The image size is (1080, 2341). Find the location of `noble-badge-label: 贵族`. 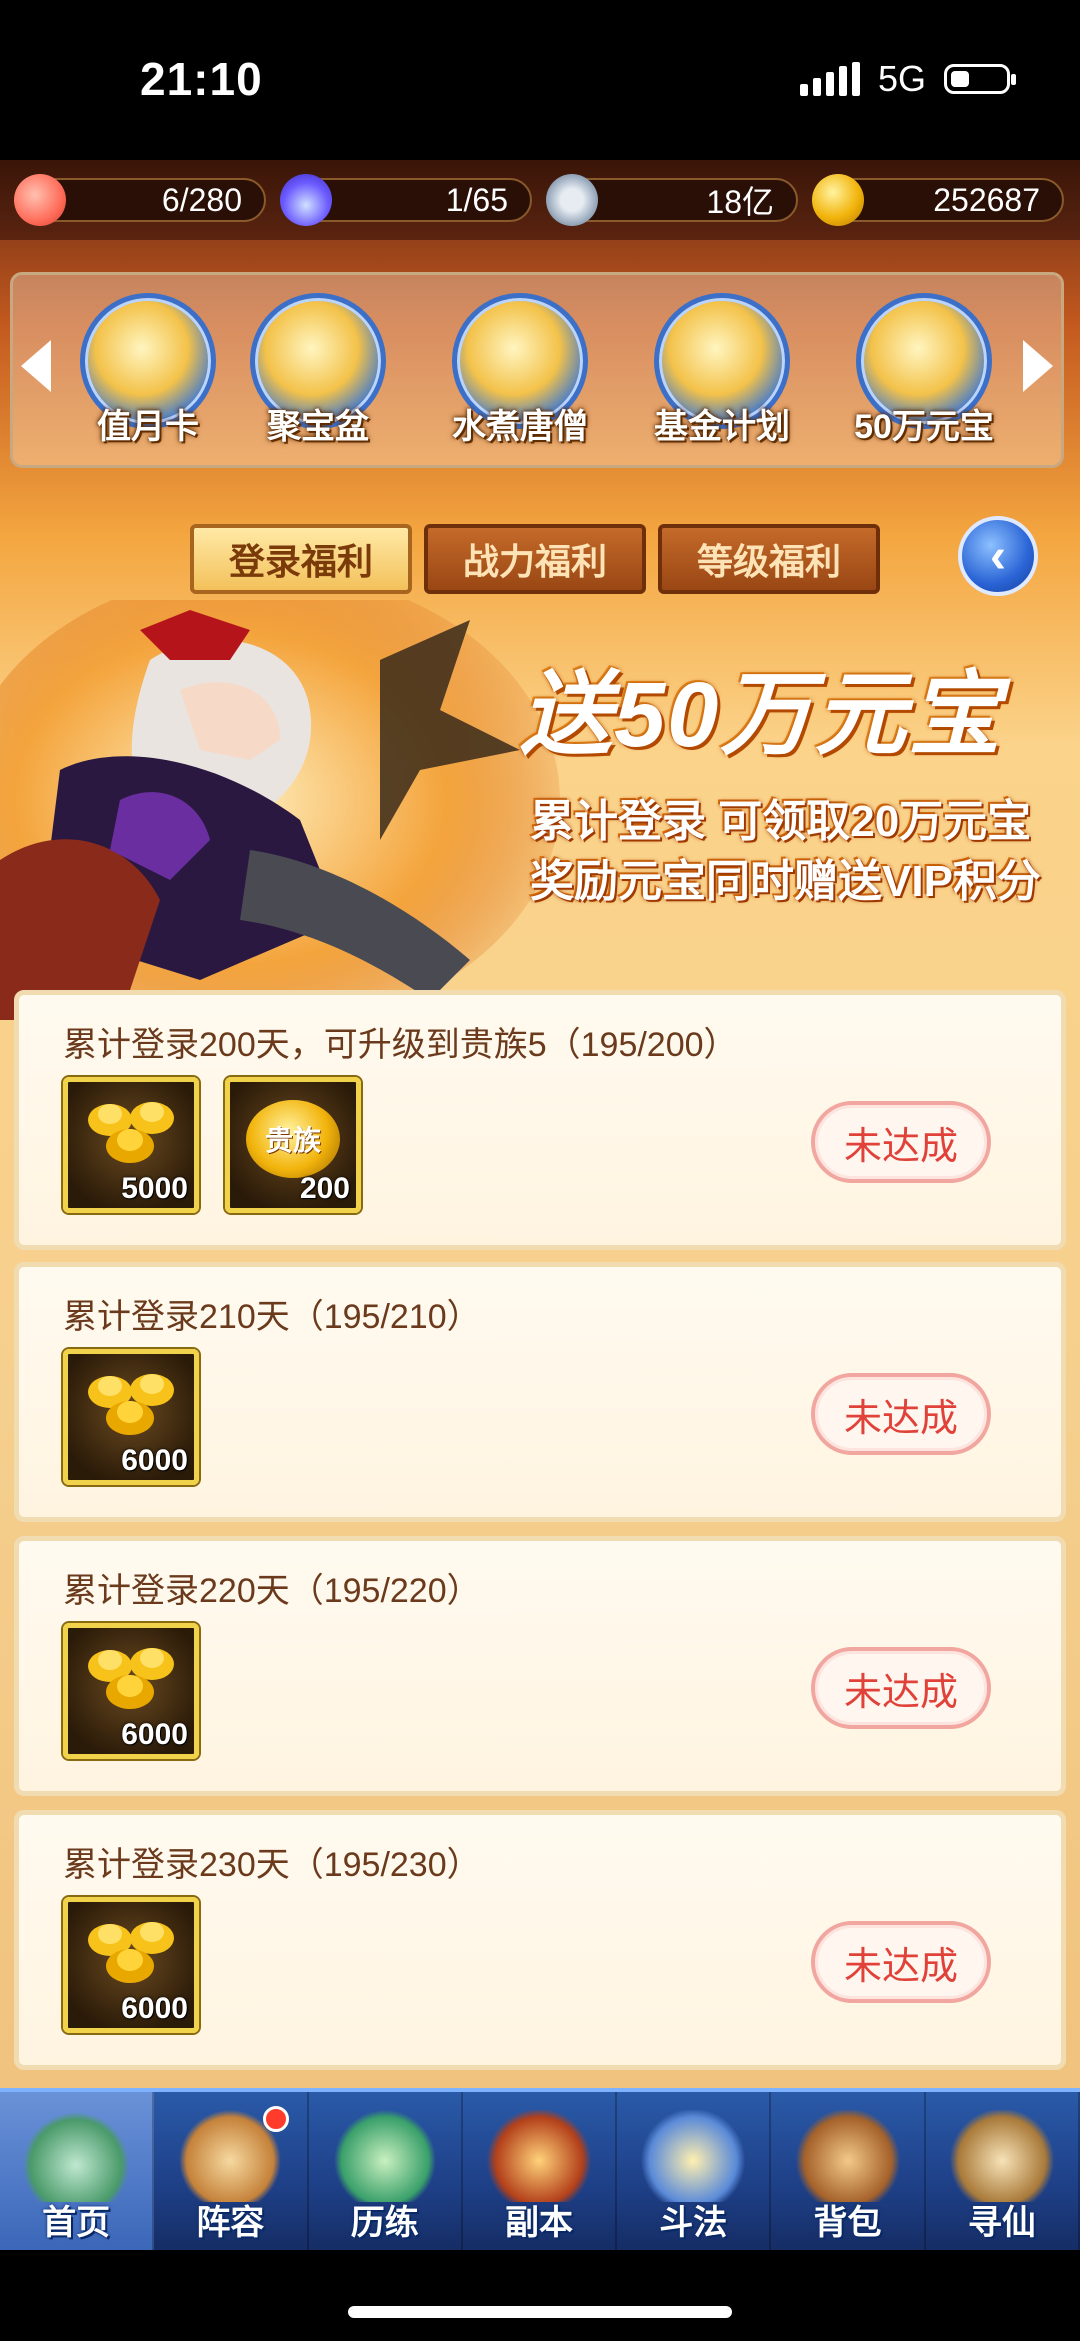

noble-badge-label: 贵族 is located at coordinates (292, 1140).